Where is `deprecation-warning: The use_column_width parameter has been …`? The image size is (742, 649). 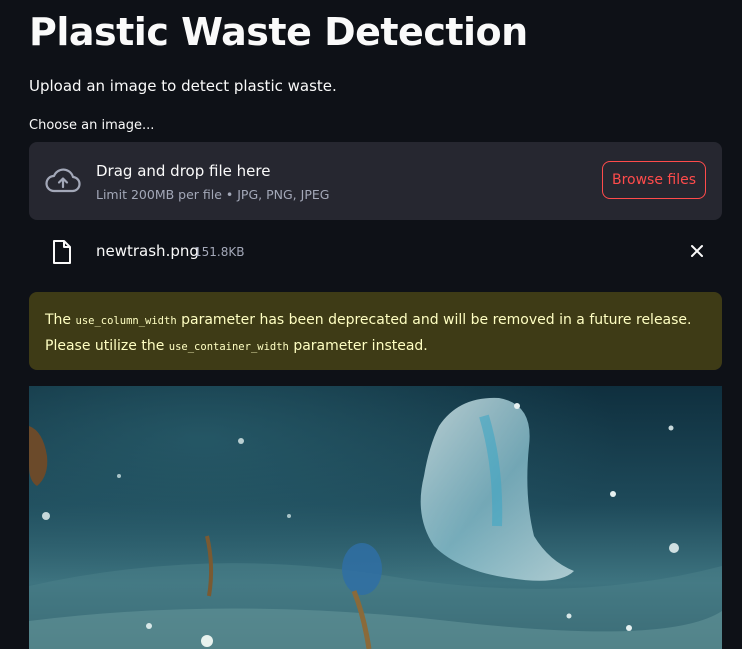
deprecation-warning: The use_column_width parameter has been … is located at coordinates (375, 331).